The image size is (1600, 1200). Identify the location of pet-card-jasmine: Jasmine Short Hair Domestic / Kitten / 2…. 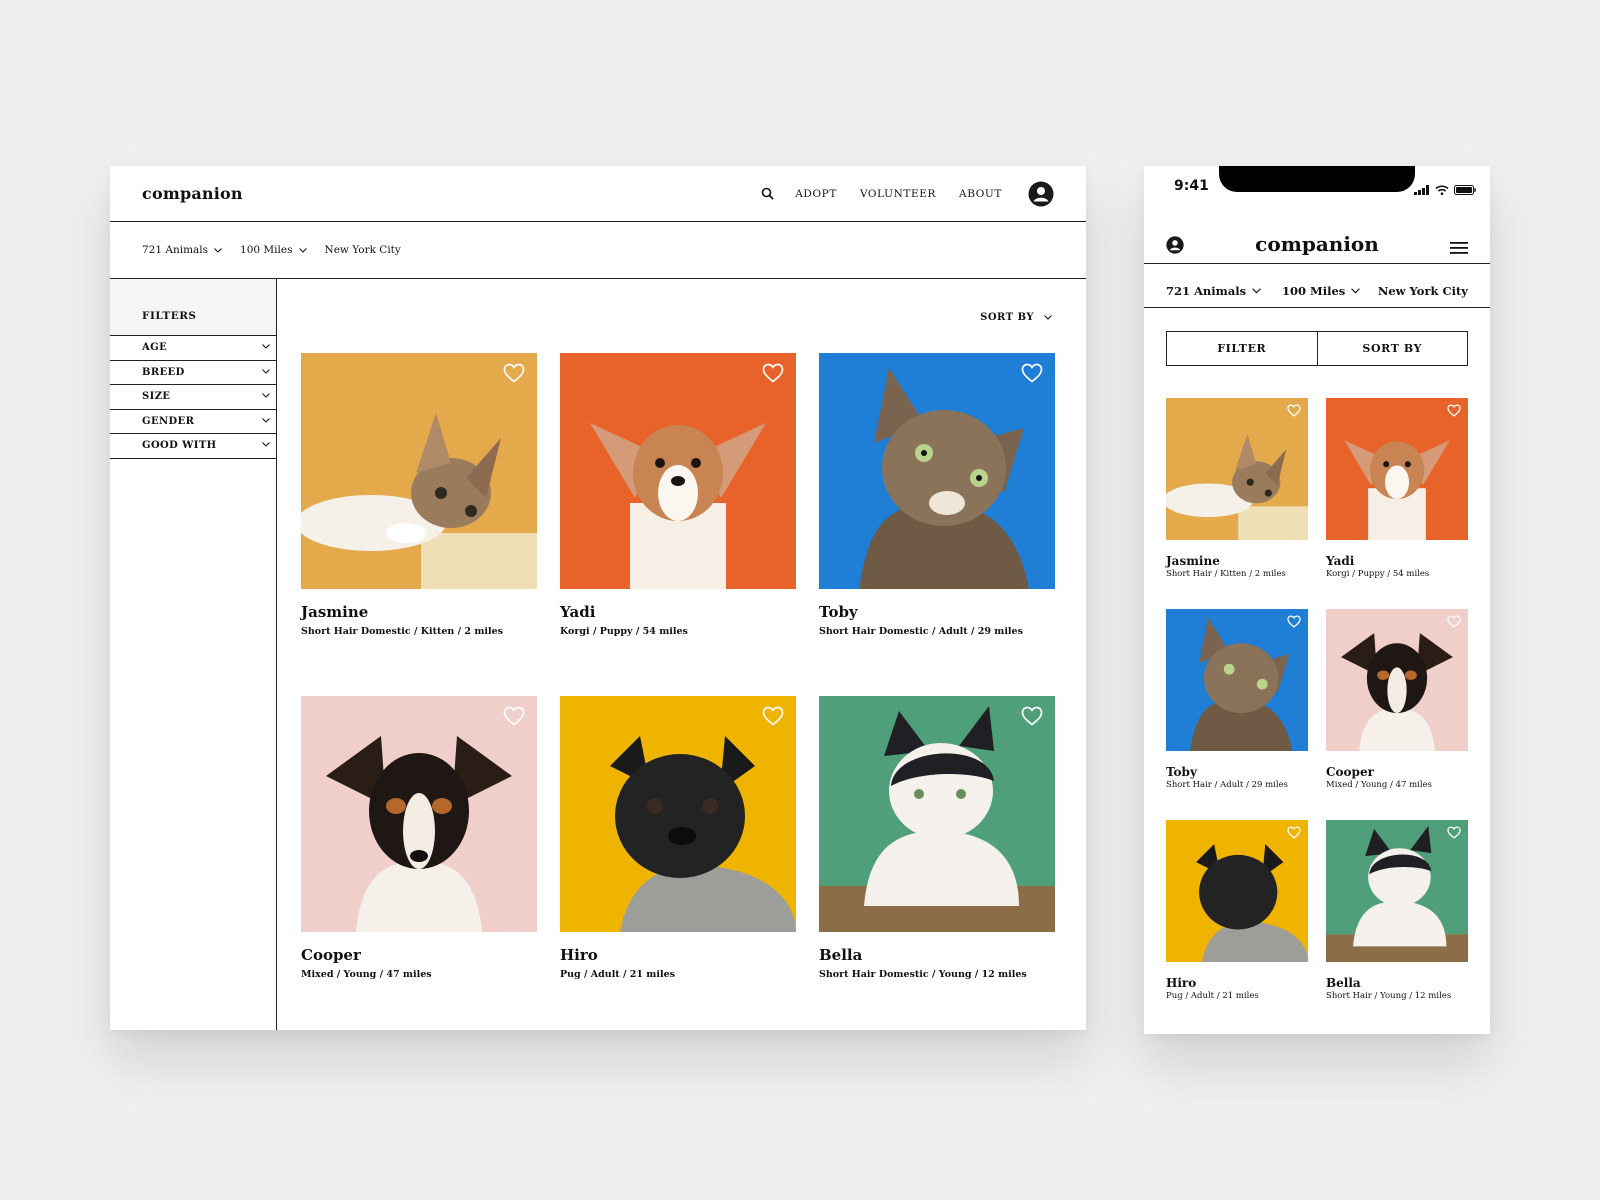
(419, 495).